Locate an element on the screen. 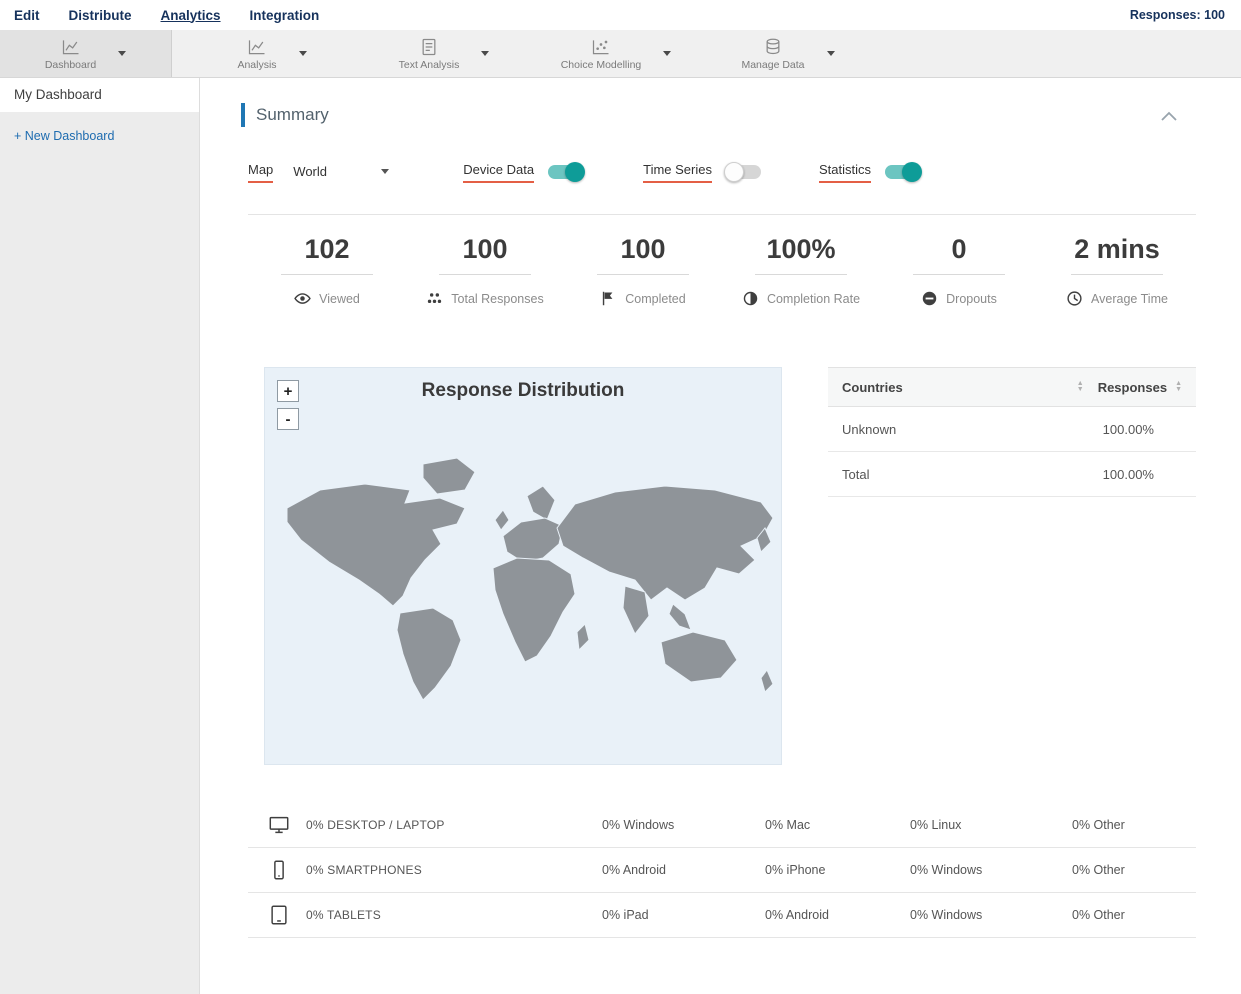  map-madagascar is located at coordinates (583, 637).